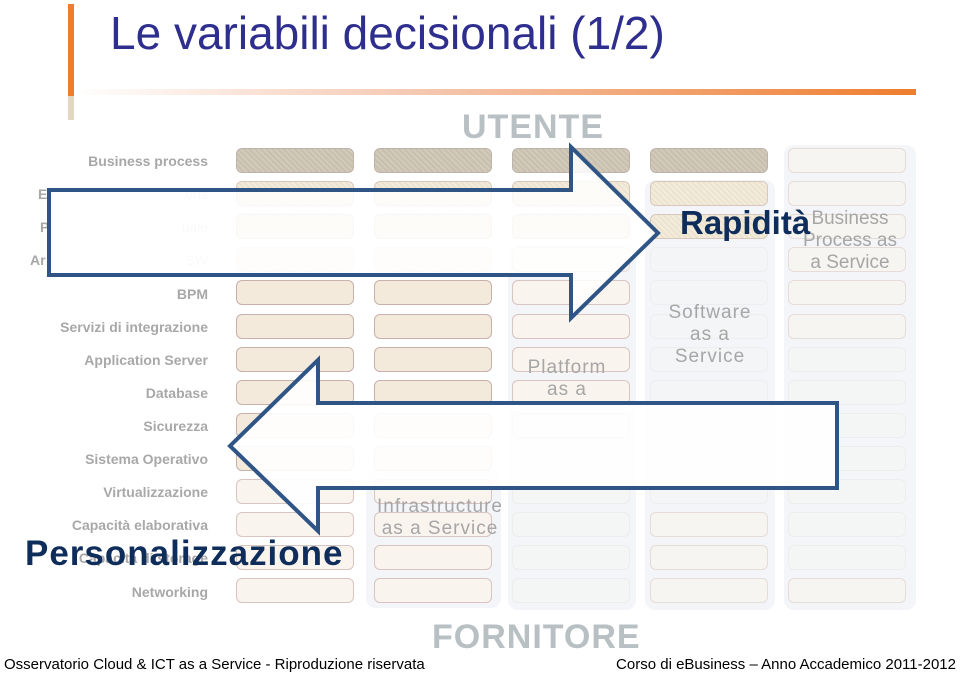 Image resolution: width=960 pixels, height=677 pixels. Describe the element at coordinates (536, 637) in the screenshot. I see `fornitore-label: FORNITORE` at that location.